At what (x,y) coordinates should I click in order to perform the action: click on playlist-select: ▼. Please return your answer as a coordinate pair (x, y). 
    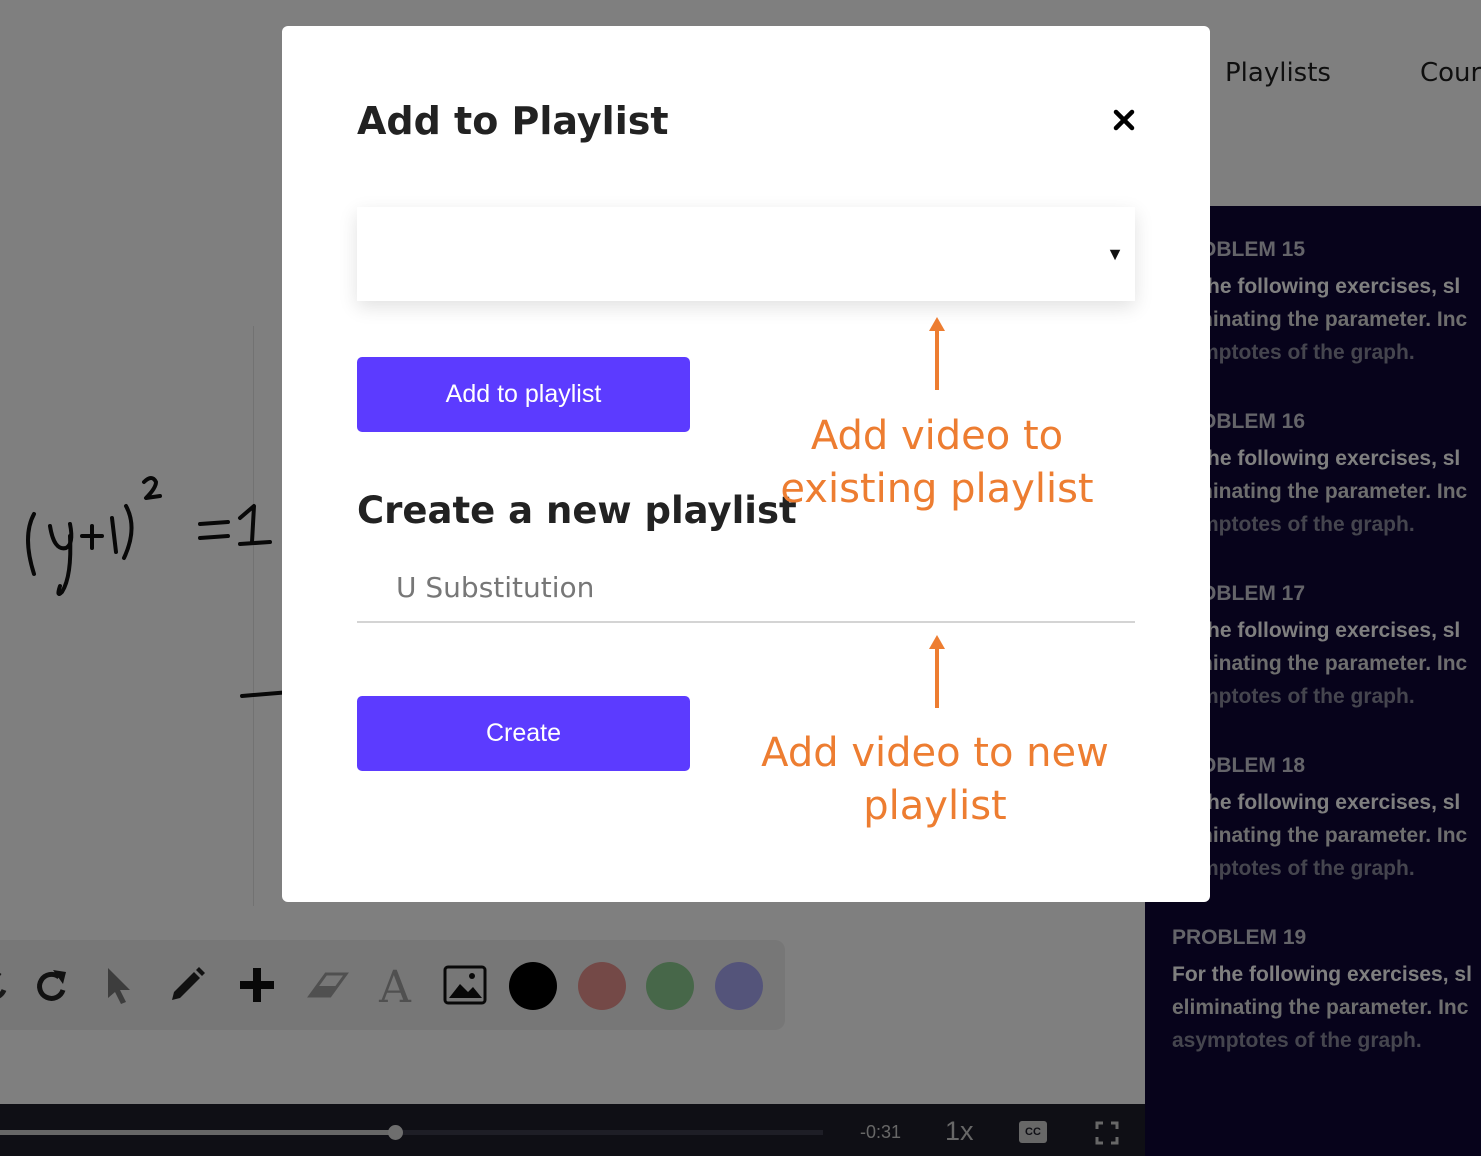
    Looking at the image, I should click on (746, 254).